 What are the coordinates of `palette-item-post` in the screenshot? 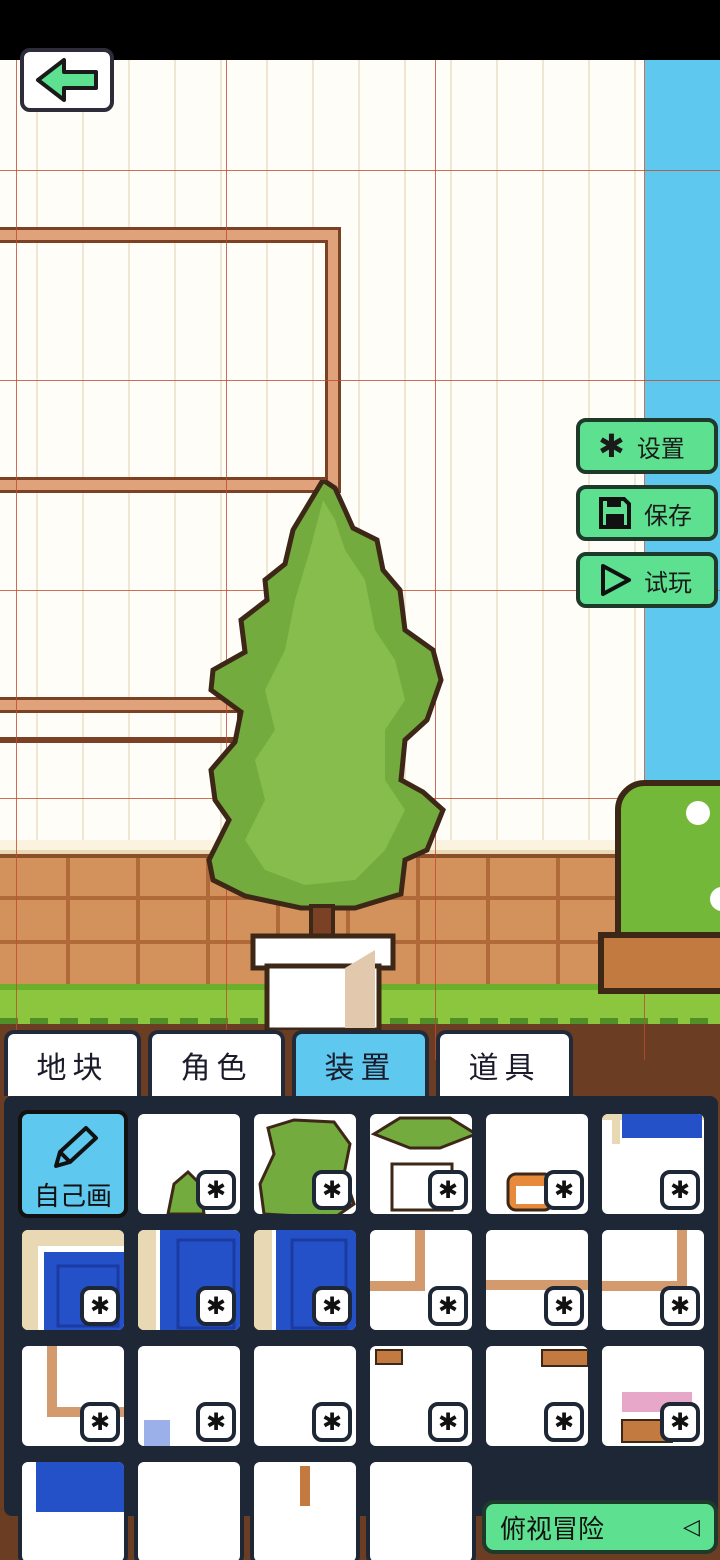 It's located at (305, 1509).